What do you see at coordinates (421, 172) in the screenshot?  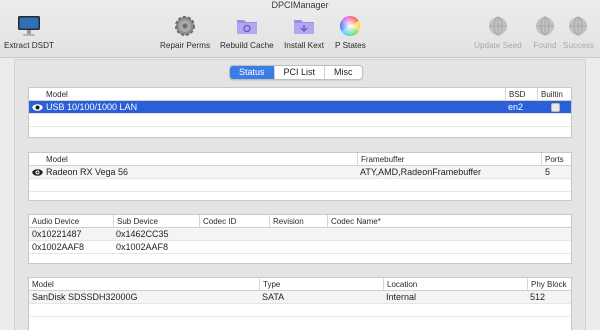 I see `graphics-framebuffer-cell: ATY,AMD,RadeonFramebuffer` at bounding box center [421, 172].